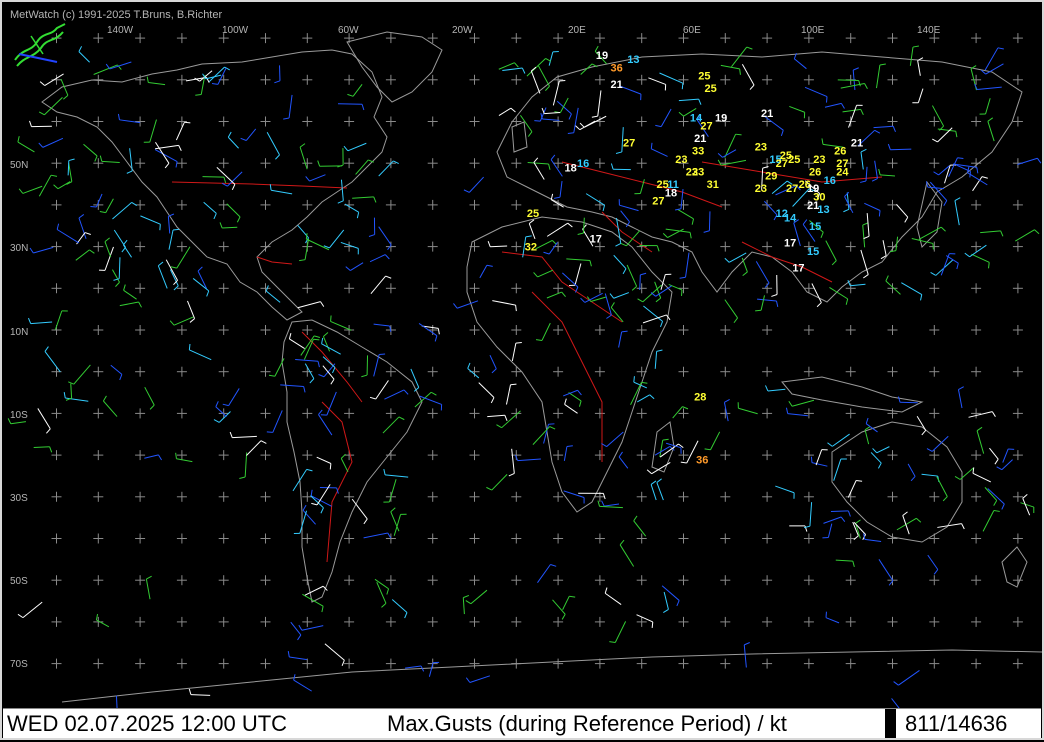 The image size is (1044, 742). I want to click on gust-value: 29, so click(771, 177).